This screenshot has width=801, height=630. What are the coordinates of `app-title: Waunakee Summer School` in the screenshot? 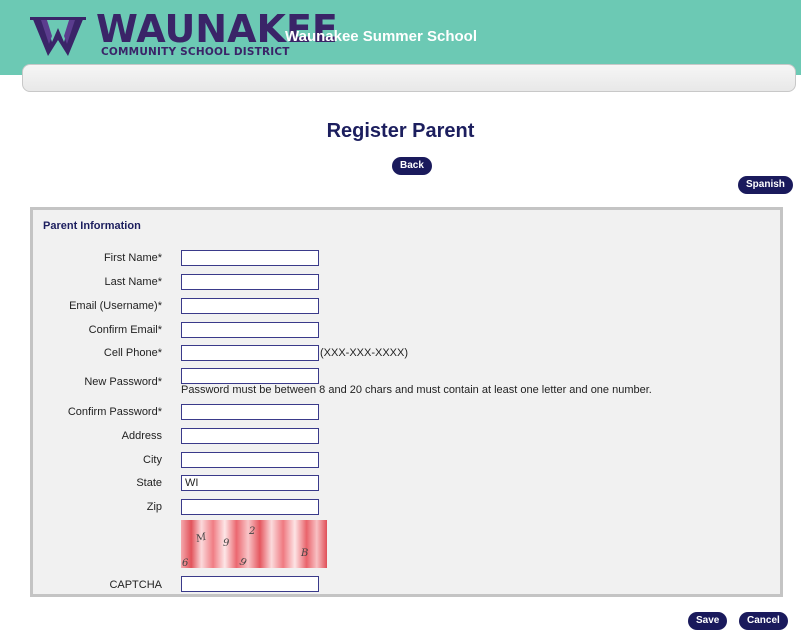 It's located at (381, 36).